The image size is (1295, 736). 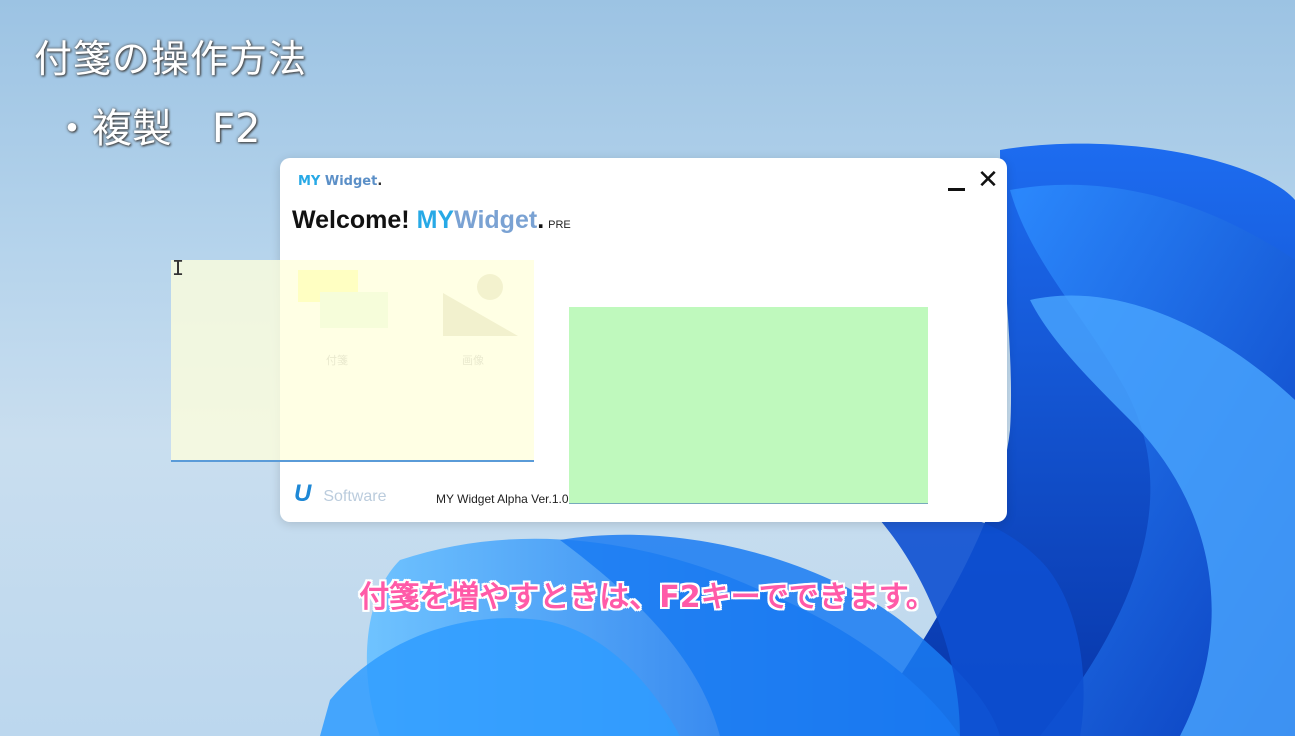 What do you see at coordinates (352, 361) in the screenshot?
I see `sticky-note-yellow` at bounding box center [352, 361].